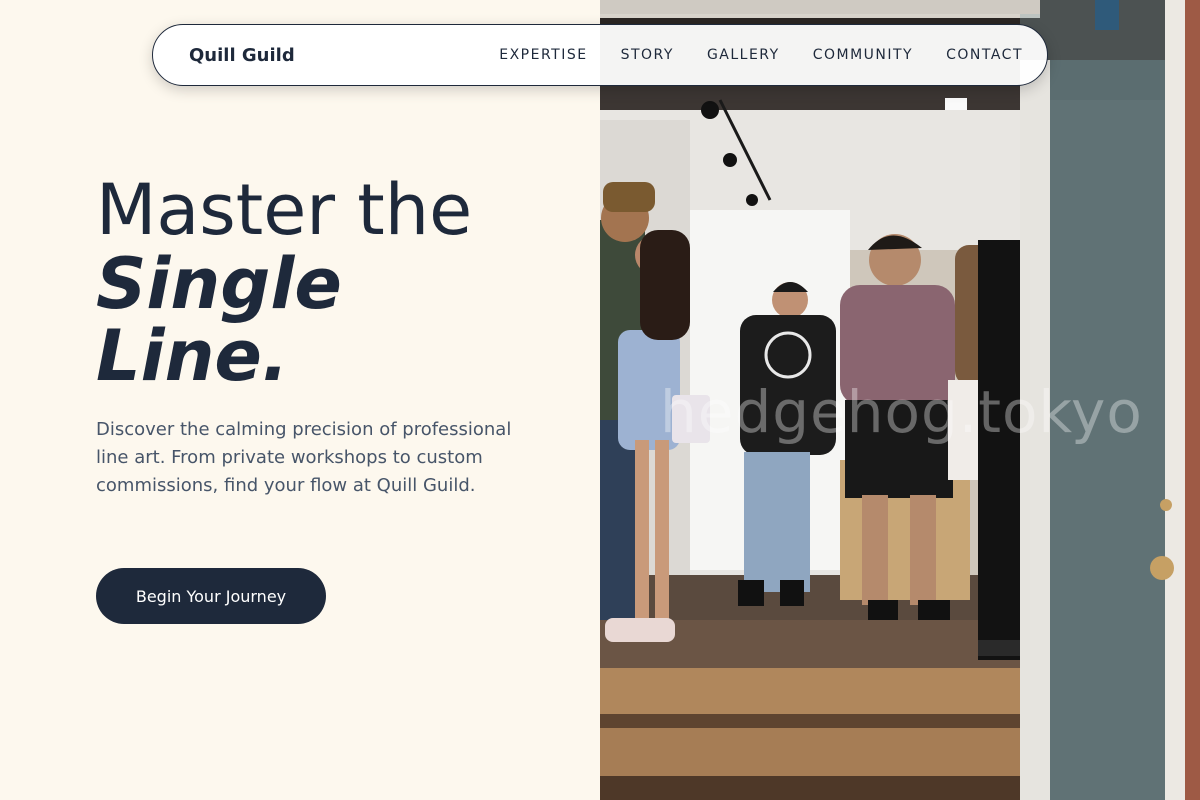 Image resolution: width=1200 pixels, height=800 pixels. What do you see at coordinates (284, 210) in the screenshot?
I see `hero-heading-line1: Master the` at bounding box center [284, 210].